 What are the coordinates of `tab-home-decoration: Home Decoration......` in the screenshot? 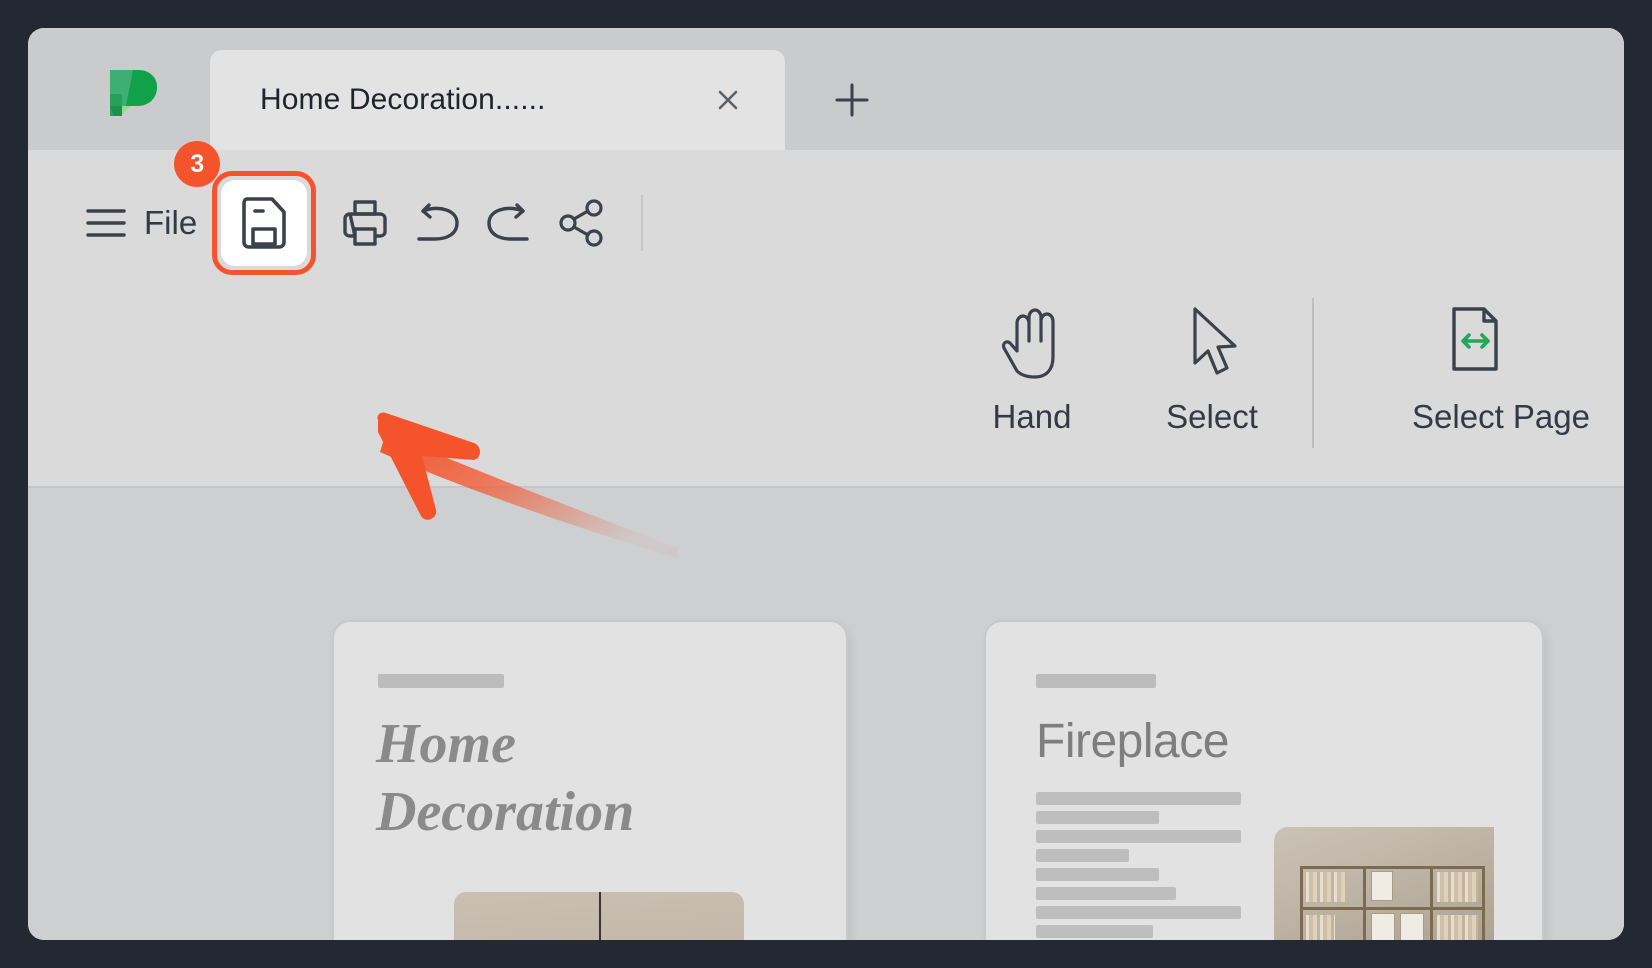 It's located at (497, 100).